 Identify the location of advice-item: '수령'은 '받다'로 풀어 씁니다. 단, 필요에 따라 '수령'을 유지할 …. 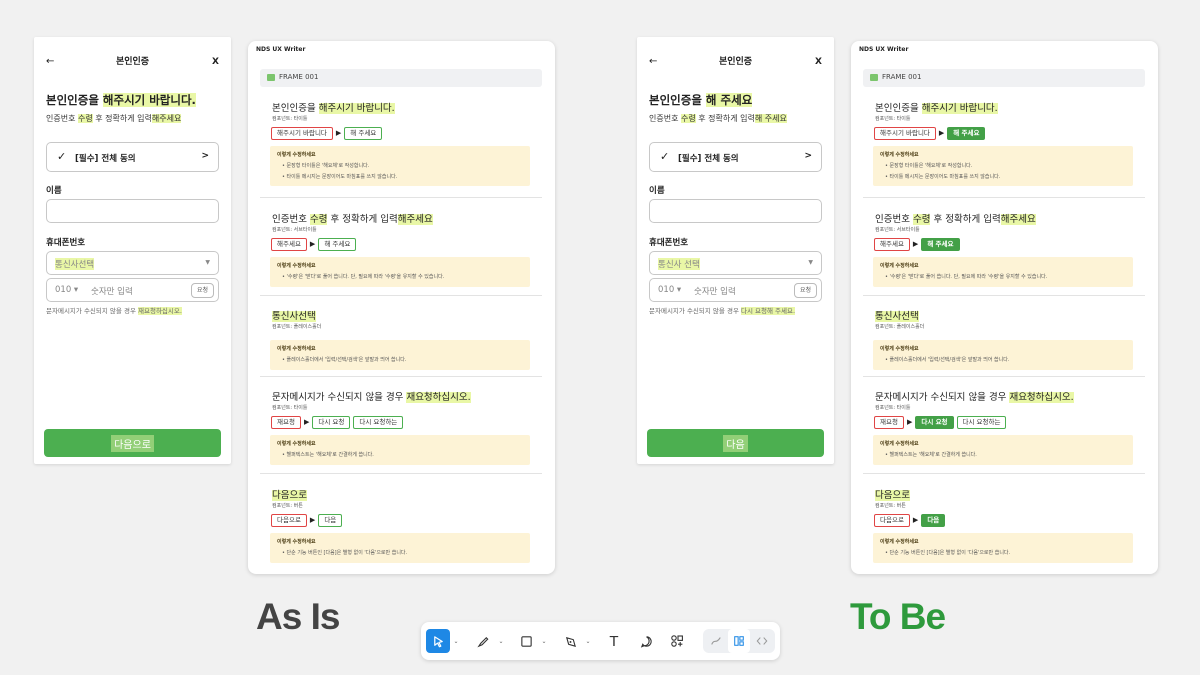
(363, 277).